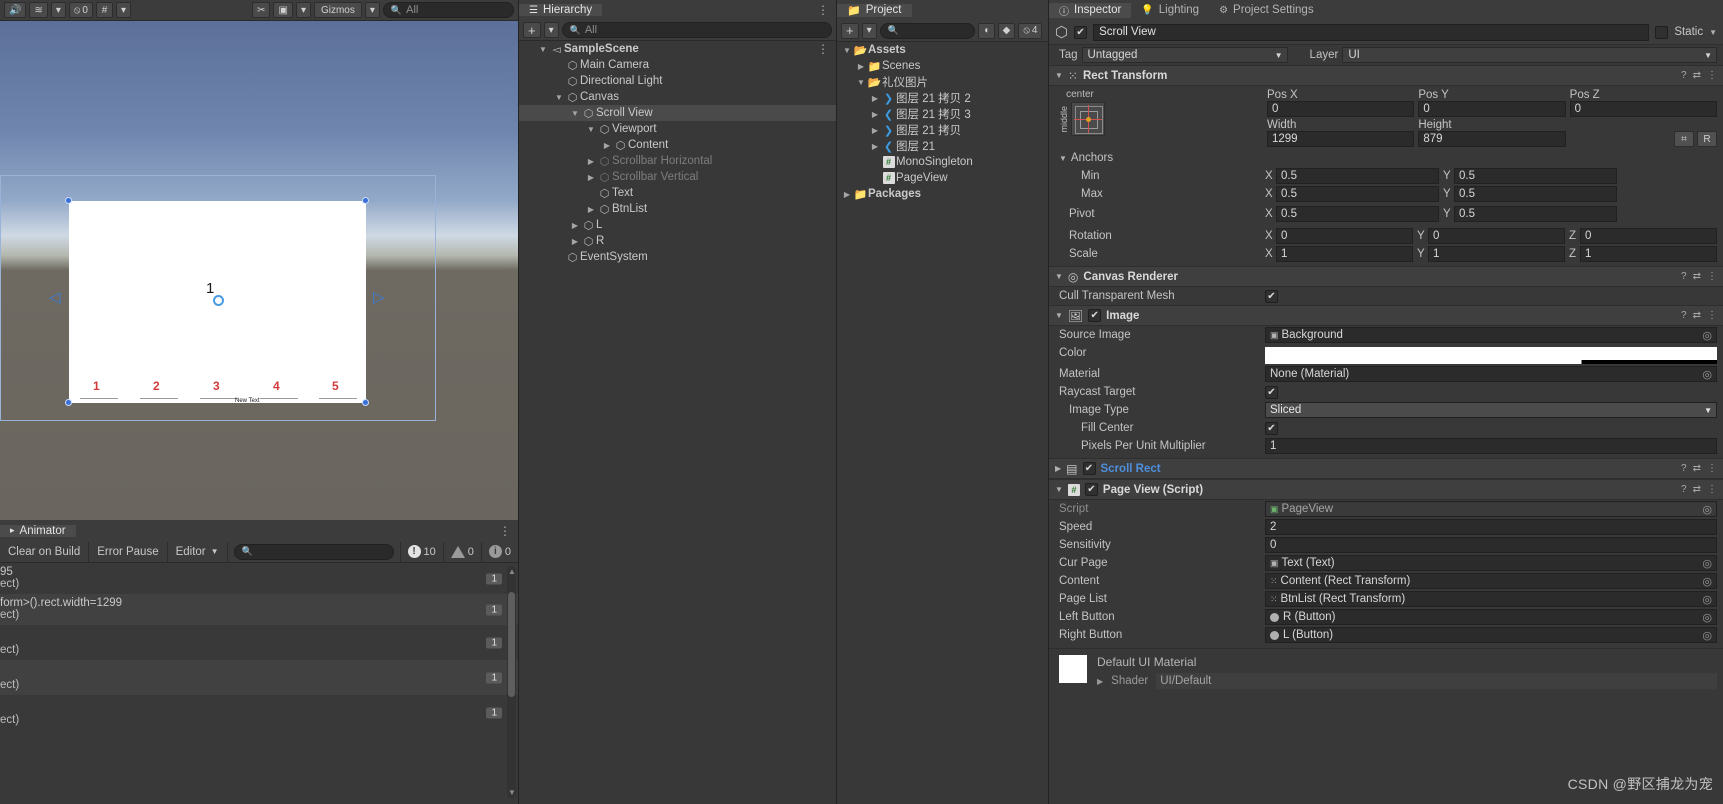  What do you see at coordinates (1170, 10) in the screenshot?
I see `tab-lighting: 💡 Lighting` at bounding box center [1170, 10].